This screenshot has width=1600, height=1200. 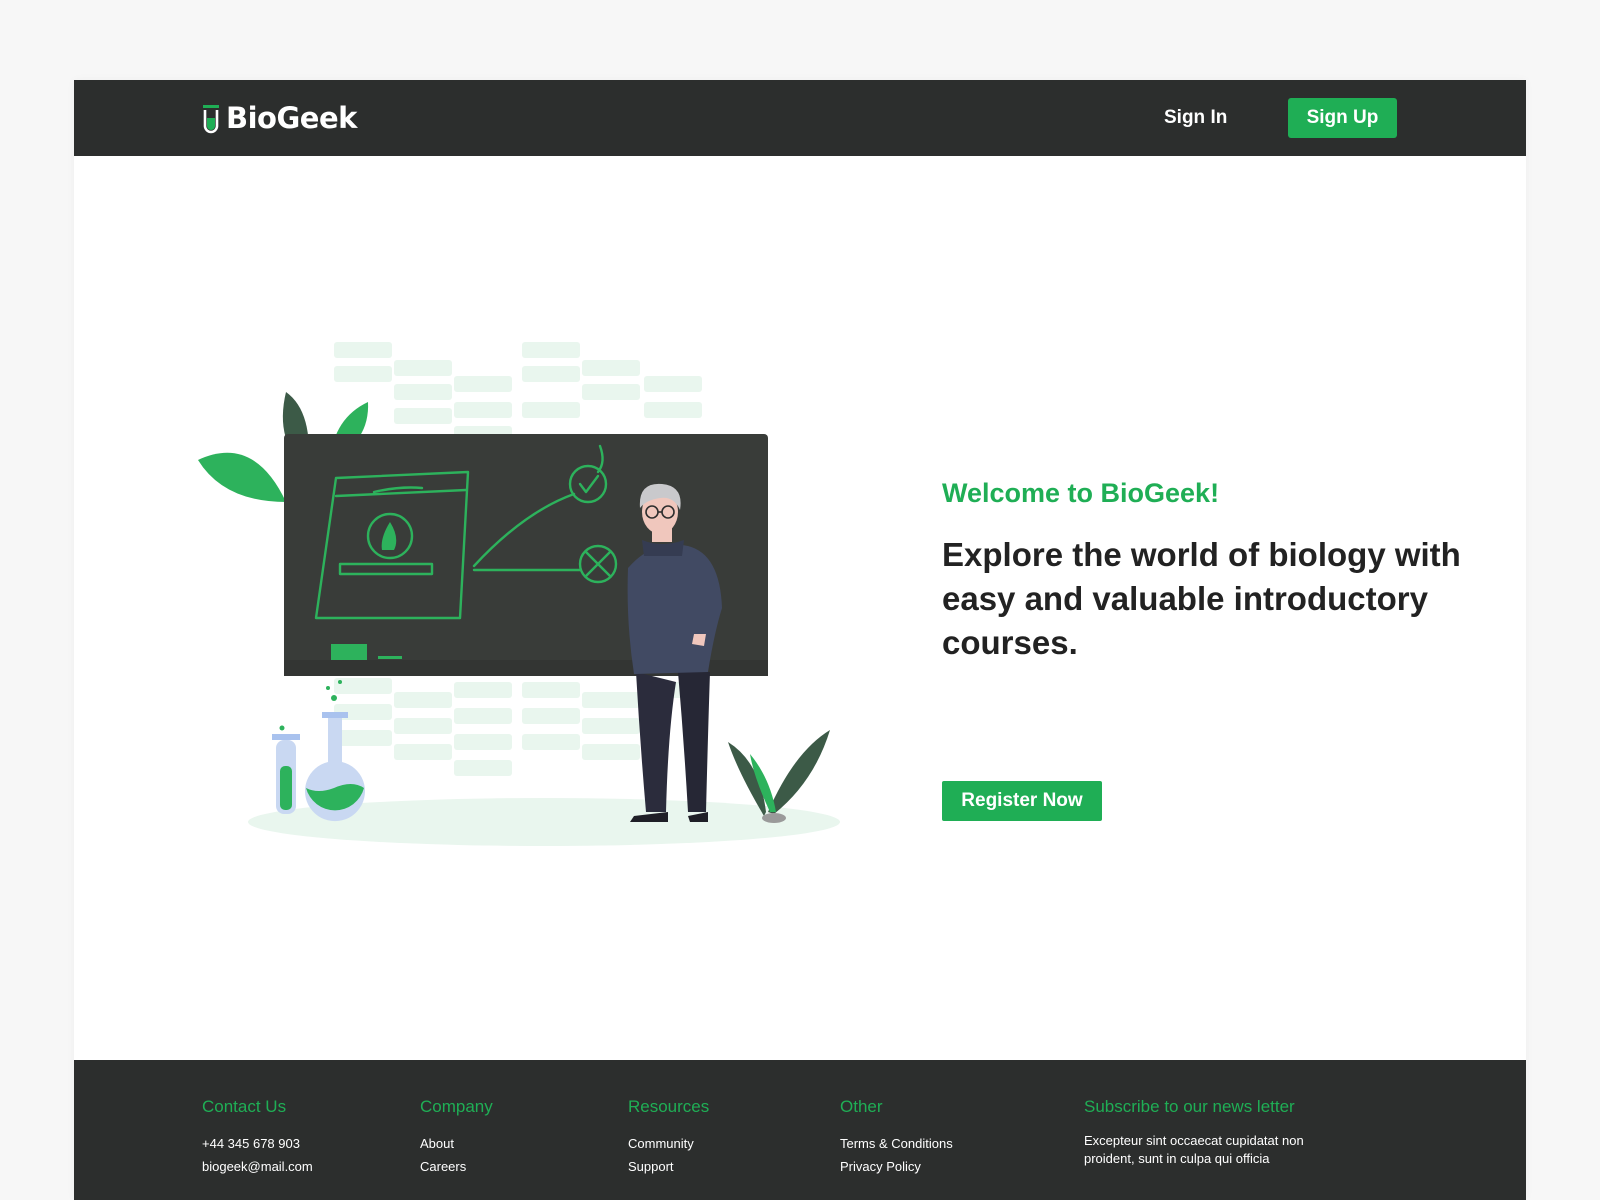 I want to click on footer-link-about: About, so click(x=456, y=1143).